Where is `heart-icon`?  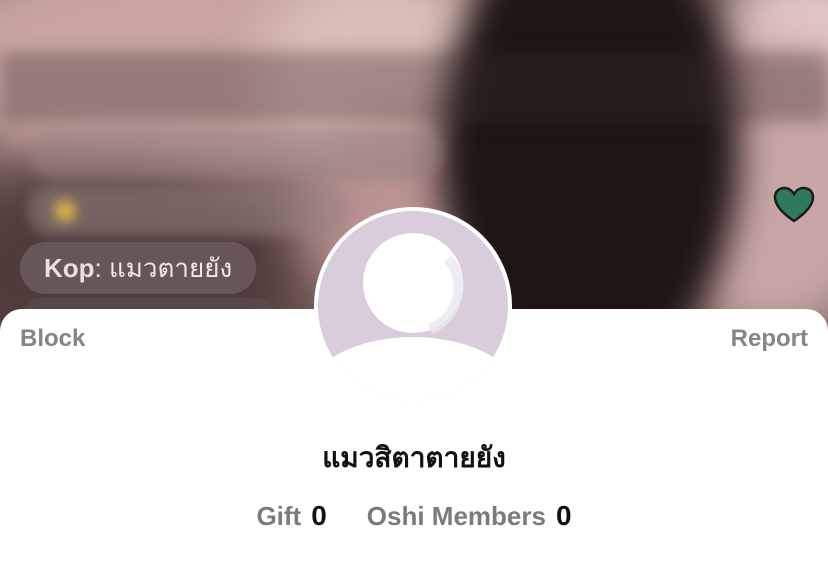 heart-icon is located at coordinates (794, 205).